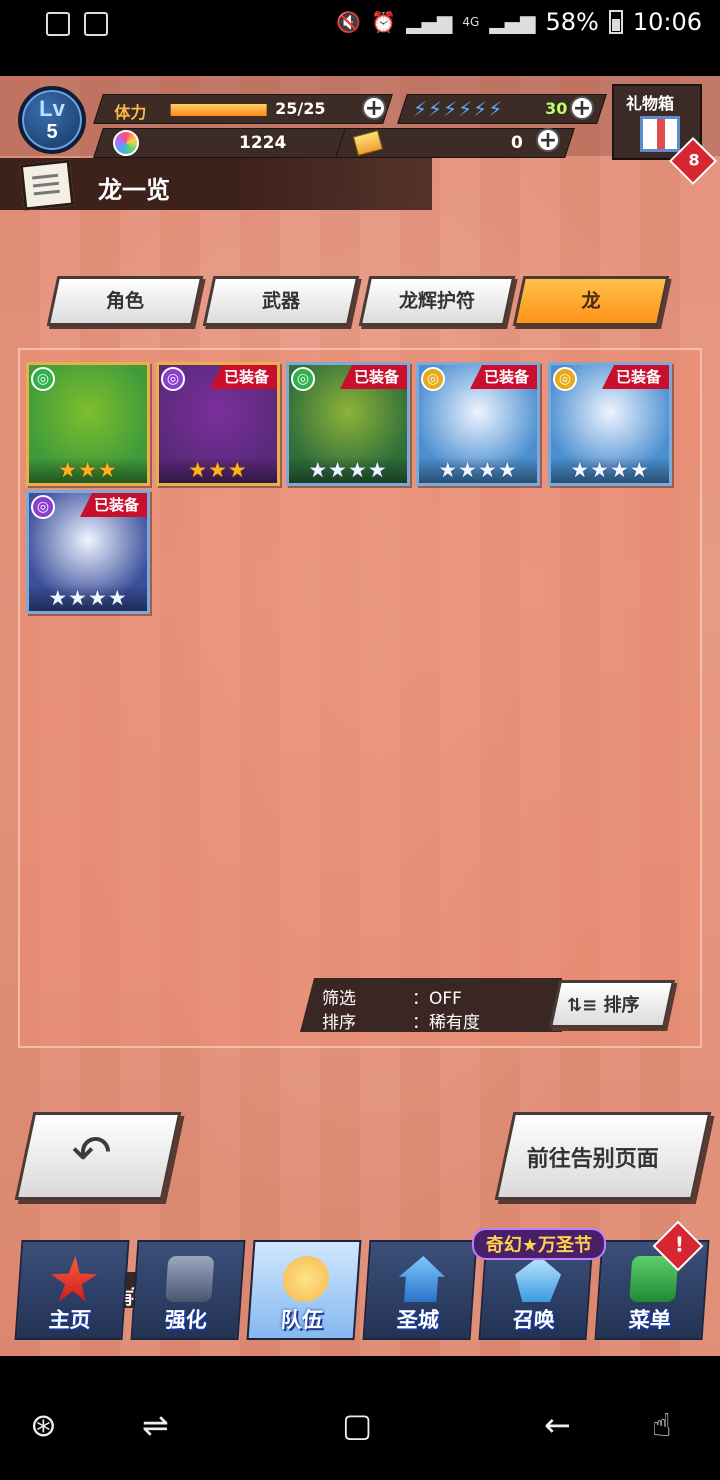 This screenshot has width=720, height=1480. Describe the element at coordinates (421, 1279) in the screenshot. I see `castle-icon` at that location.